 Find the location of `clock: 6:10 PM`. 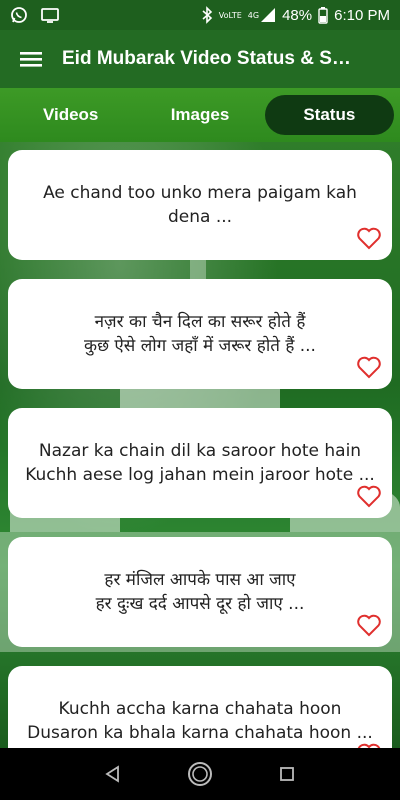

clock: 6:10 PM is located at coordinates (362, 15).